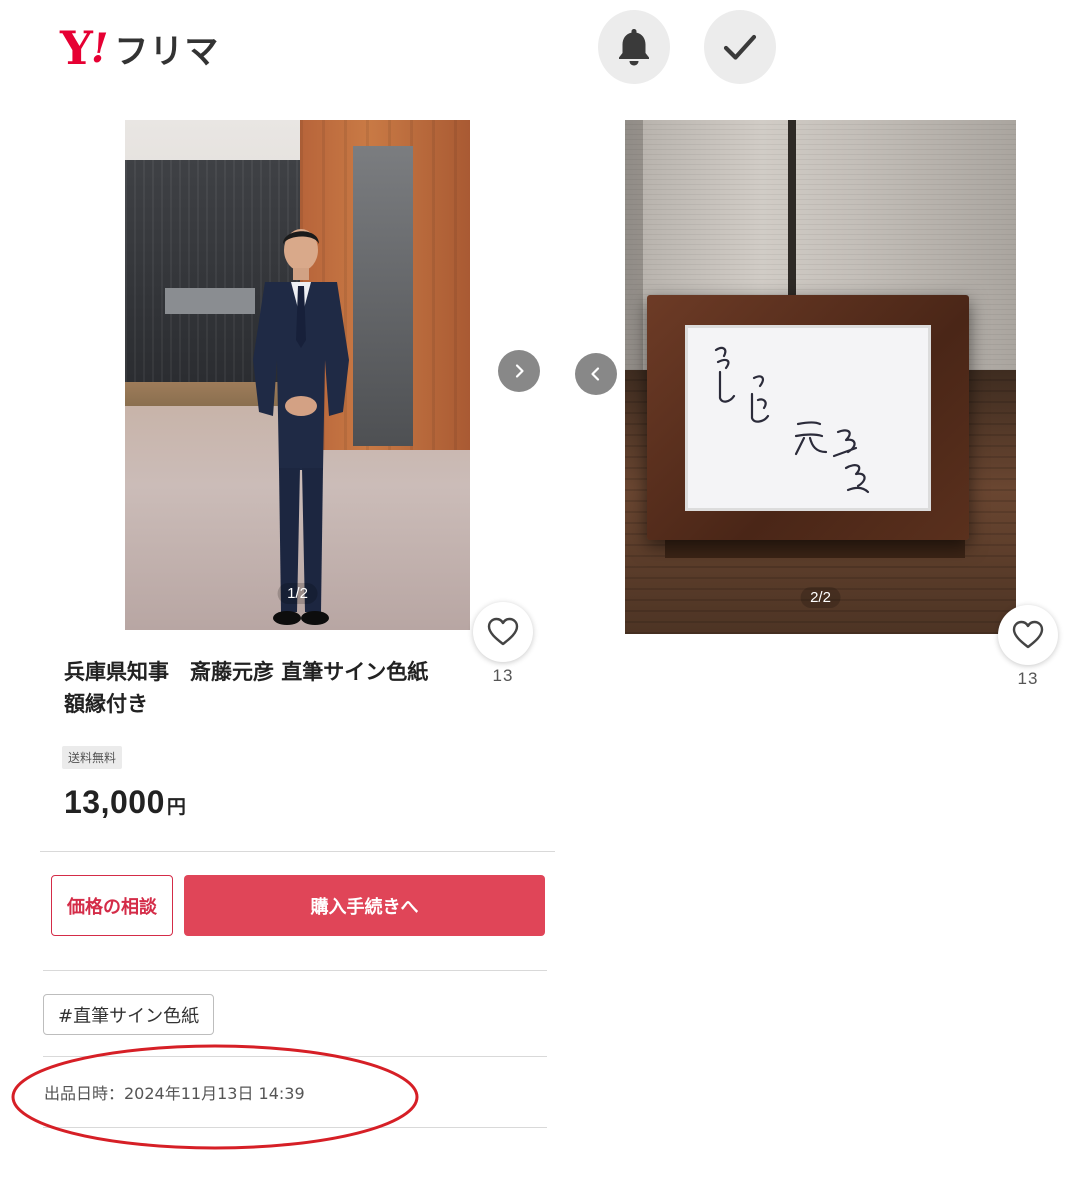 Image resolution: width=1080 pixels, height=1200 pixels. I want to click on yahoo-furima-logo: Y ! フリマ, so click(140, 48).